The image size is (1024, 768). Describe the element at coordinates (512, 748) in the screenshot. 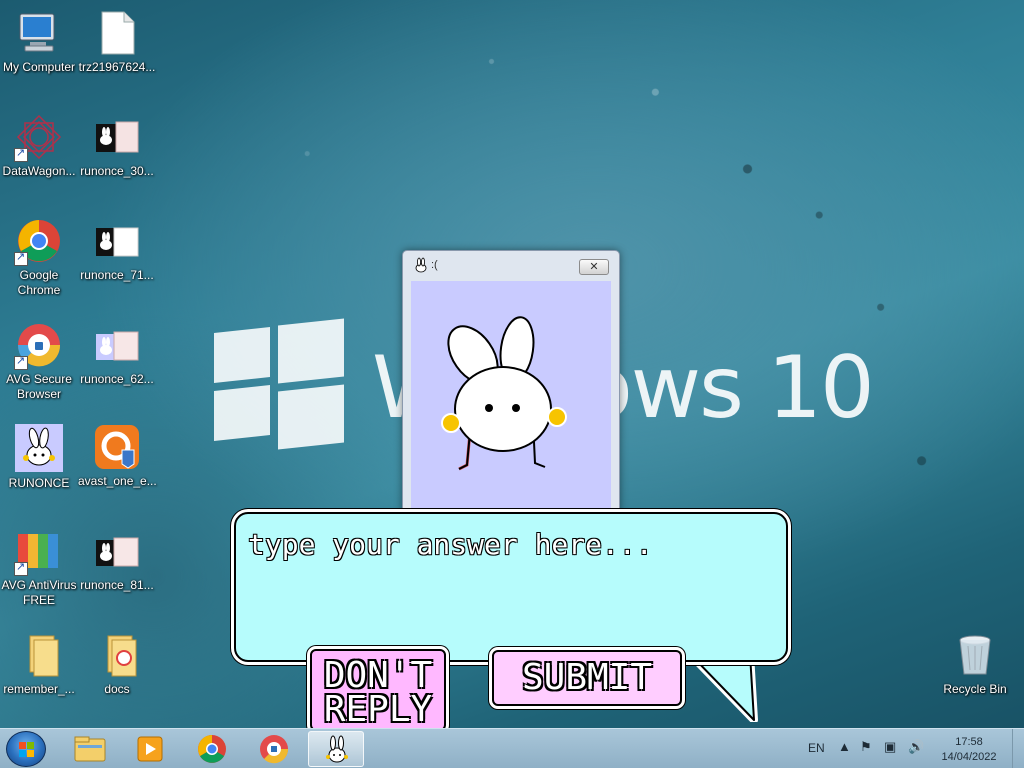

I see `taskbar: EN ▲ ⚑ ▣ 🔊 17:58 14/04/2022` at that location.